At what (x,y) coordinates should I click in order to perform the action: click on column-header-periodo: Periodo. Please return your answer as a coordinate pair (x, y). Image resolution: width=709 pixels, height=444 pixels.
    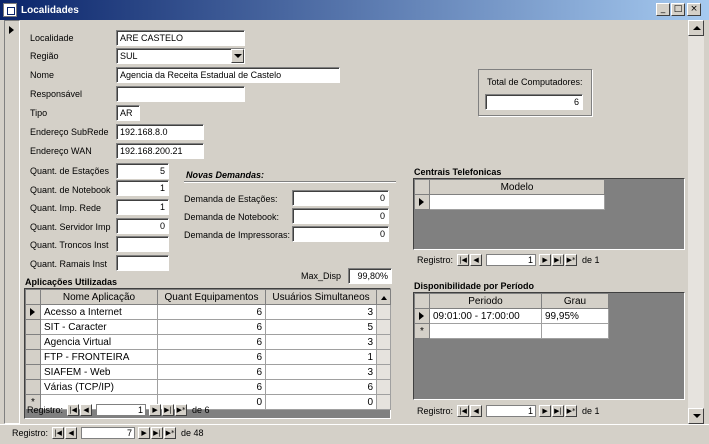
    Looking at the image, I should click on (485, 301).